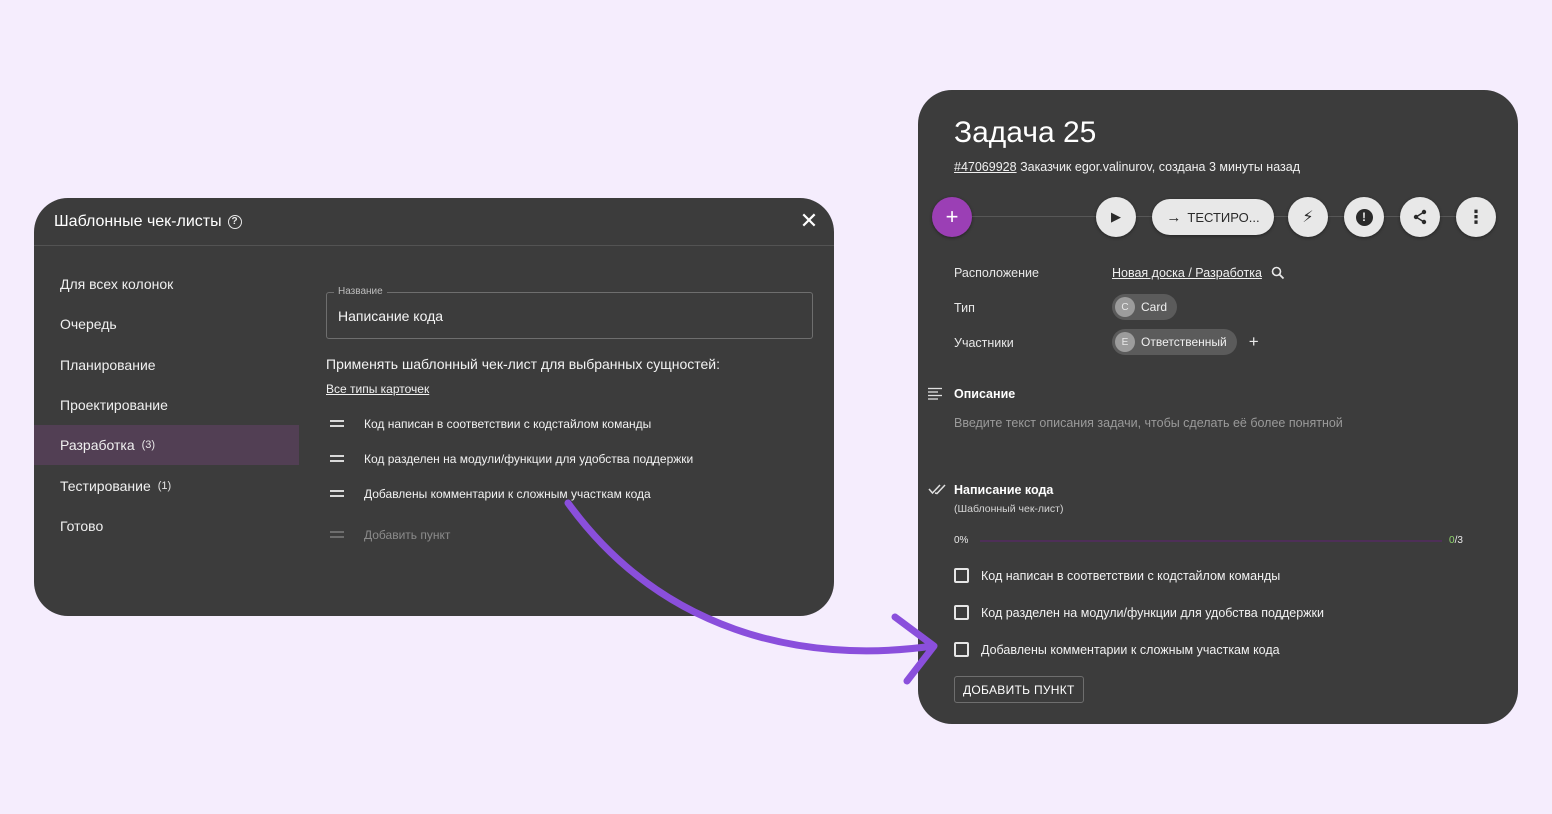  I want to click on plus-icon: +, so click(952, 216).